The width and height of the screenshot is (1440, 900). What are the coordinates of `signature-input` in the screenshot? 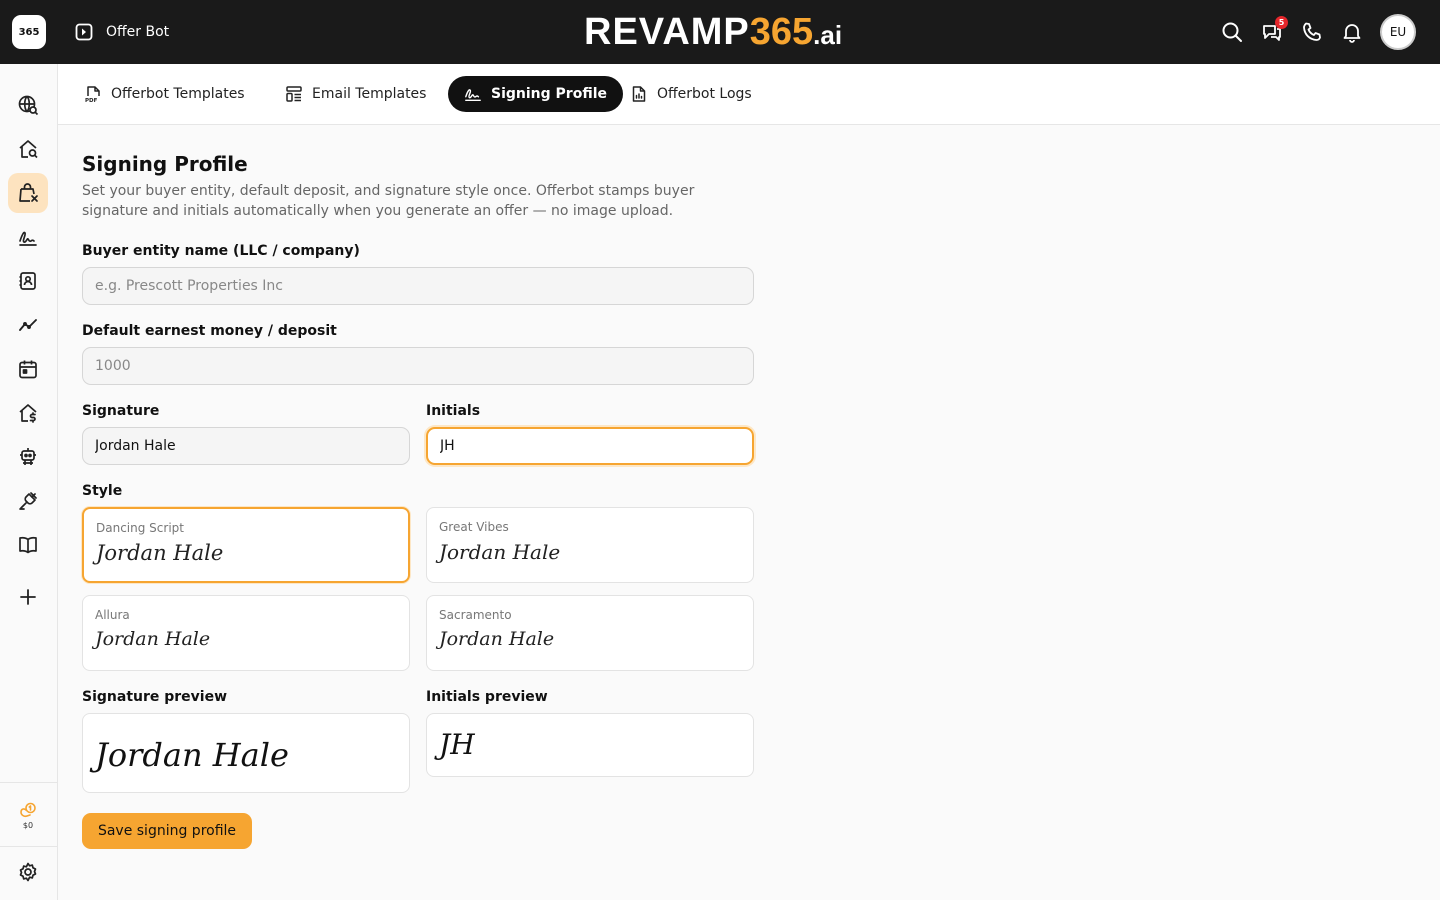 It's located at (246, 446).